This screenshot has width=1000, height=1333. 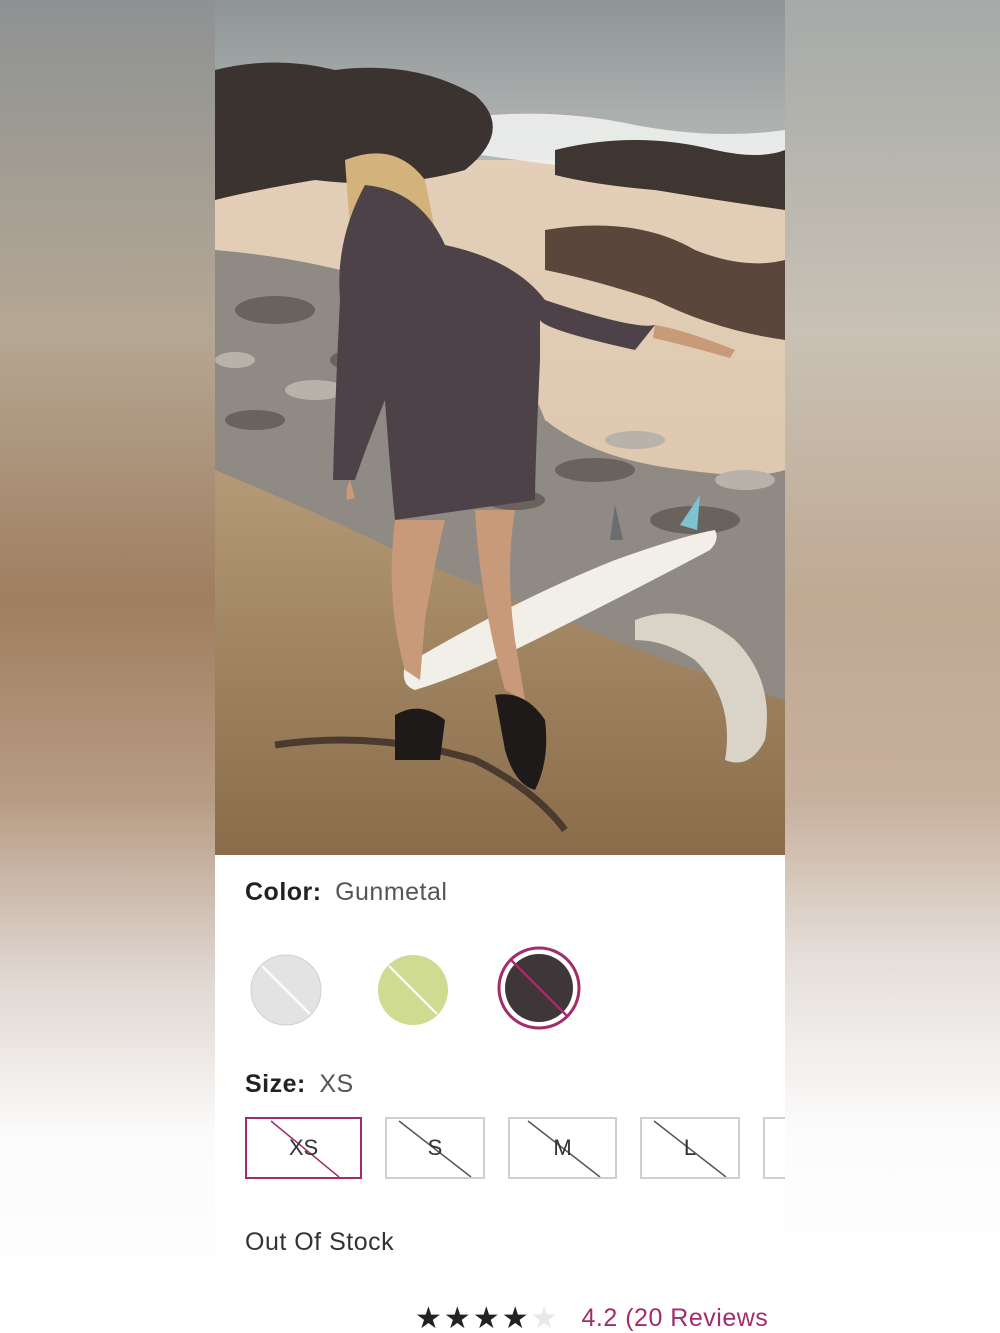 I want to click on color-value: Gunmetal, so click(x=391, y=892).